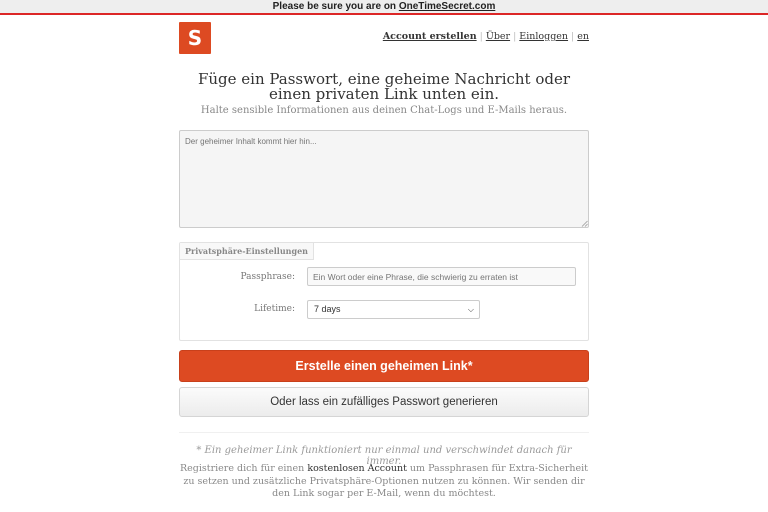  What do you see at coordinates (247, 251) in the screenshot?
I see `privacy-settings-legend: Privatsphäre-Einstellungen` at bounding box center [247, 251].